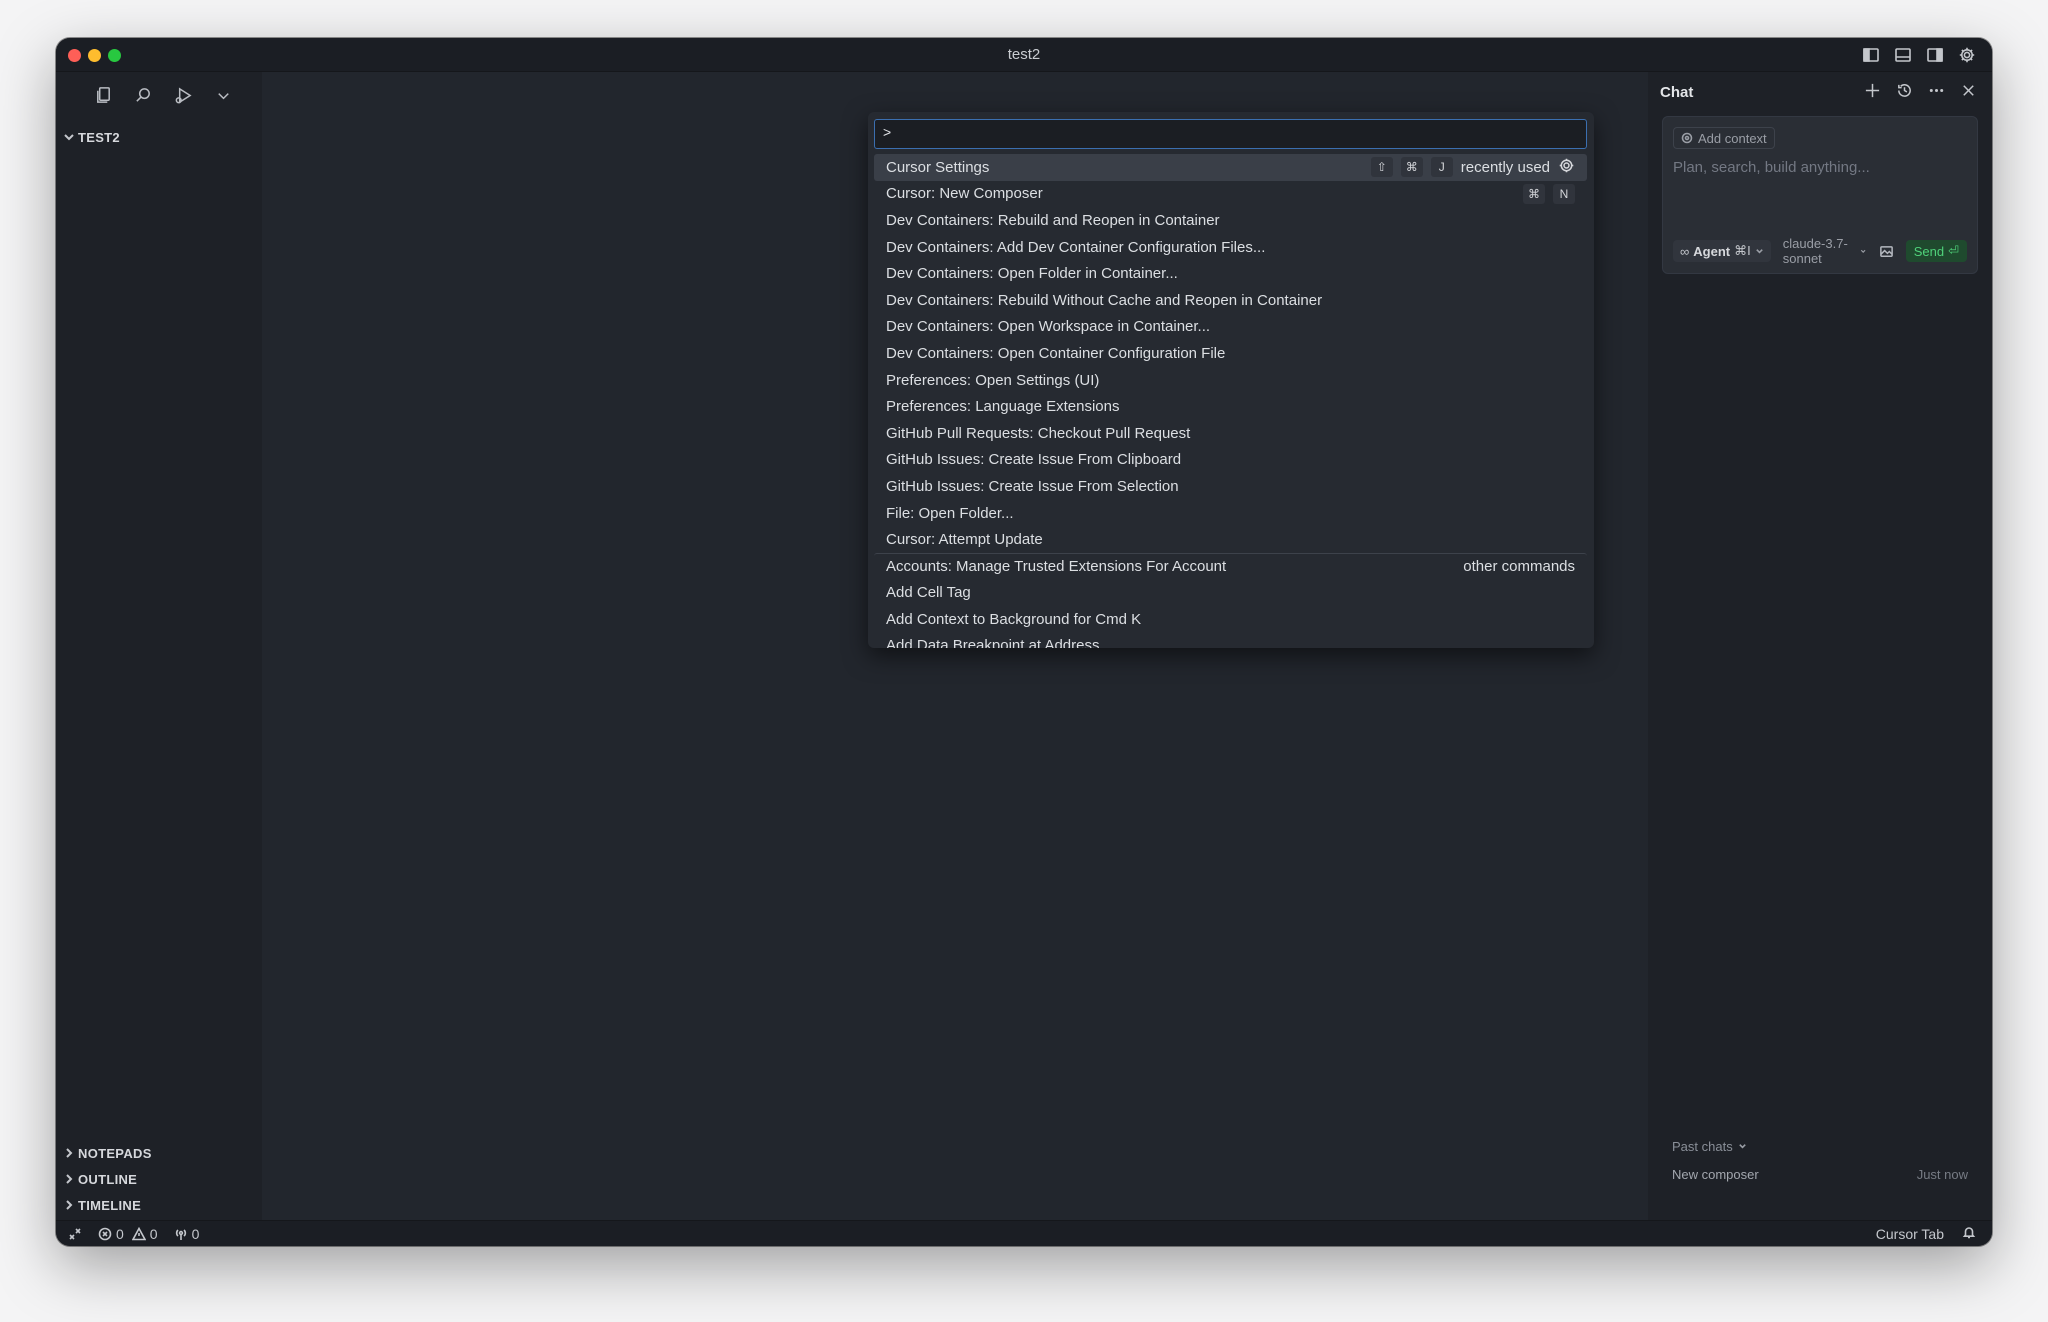 This screenshot has height=1322, width=2048. Describe the element at coordinates (1230, 134) in the screenshot. I see `command-palette-input: >` at that location.